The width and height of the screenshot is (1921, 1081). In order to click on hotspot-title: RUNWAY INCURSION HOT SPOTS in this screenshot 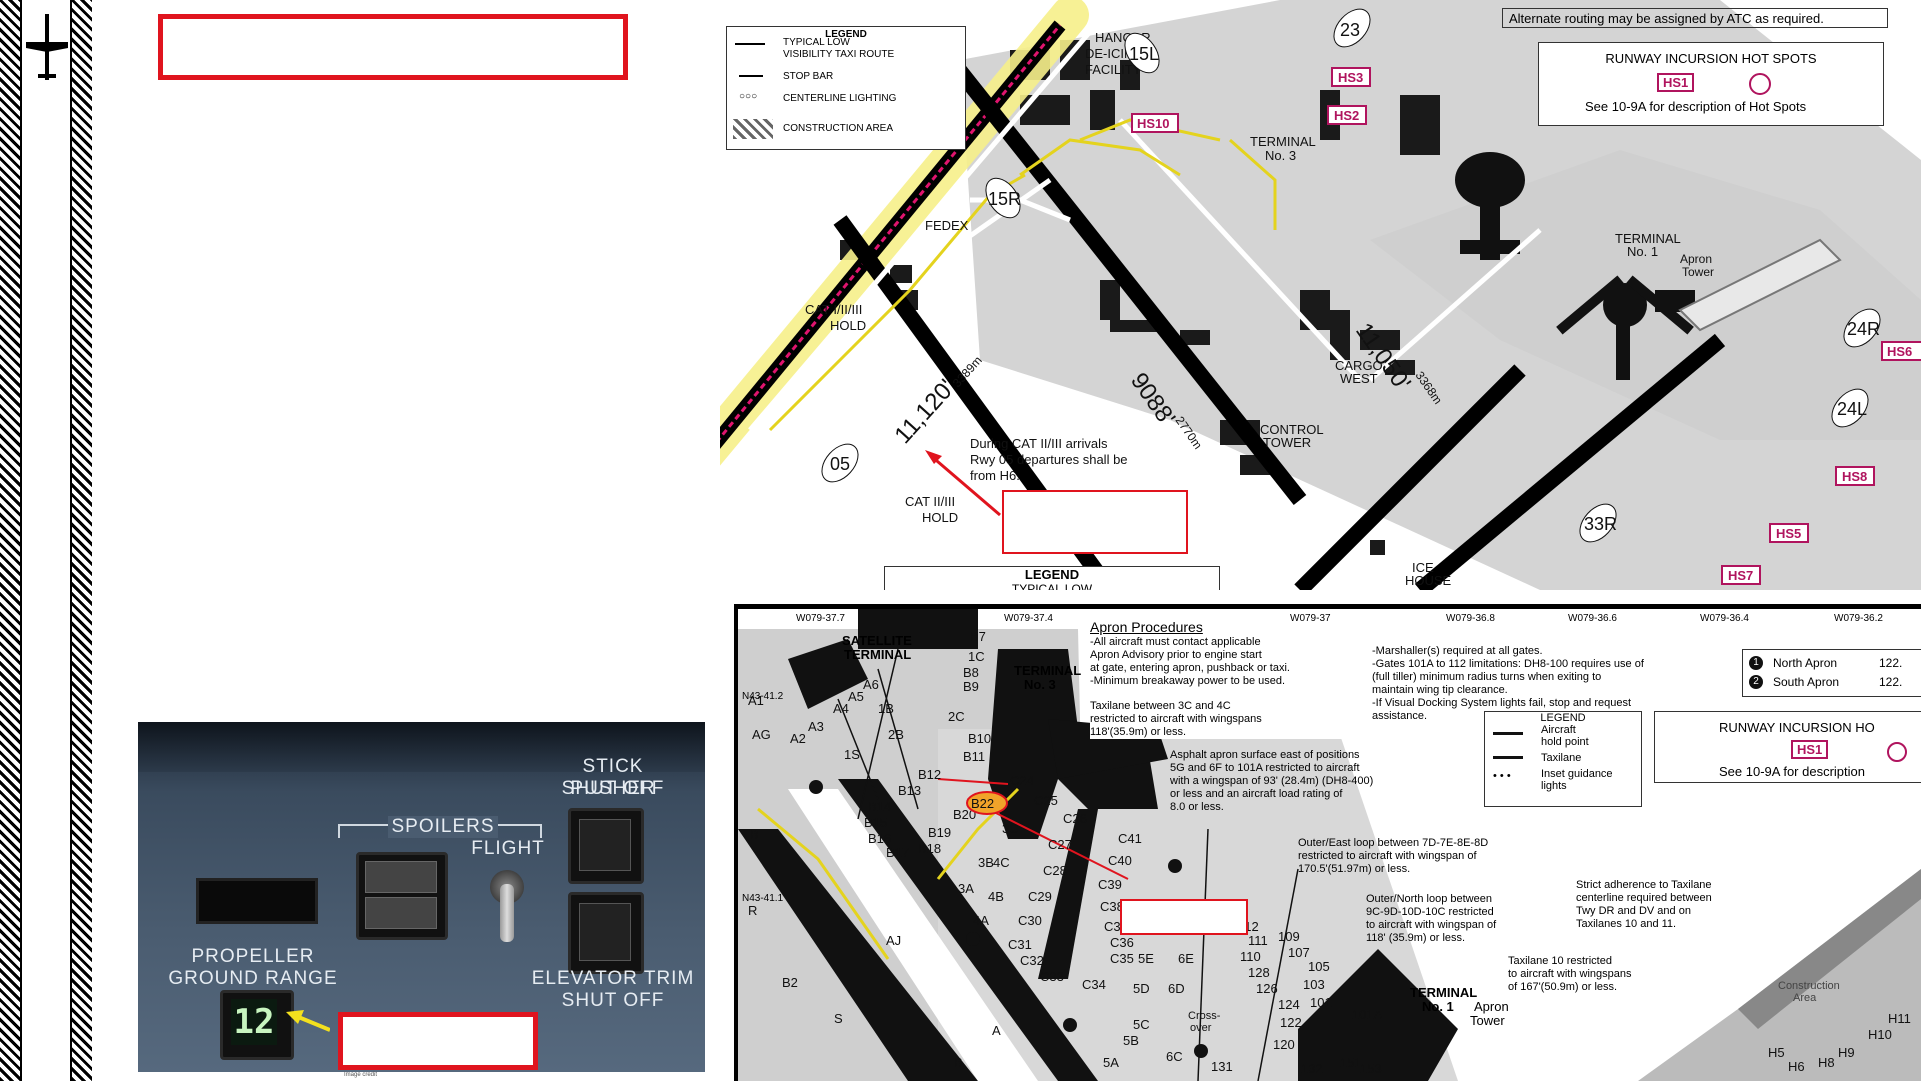, I will do `click(1711, 58)`.